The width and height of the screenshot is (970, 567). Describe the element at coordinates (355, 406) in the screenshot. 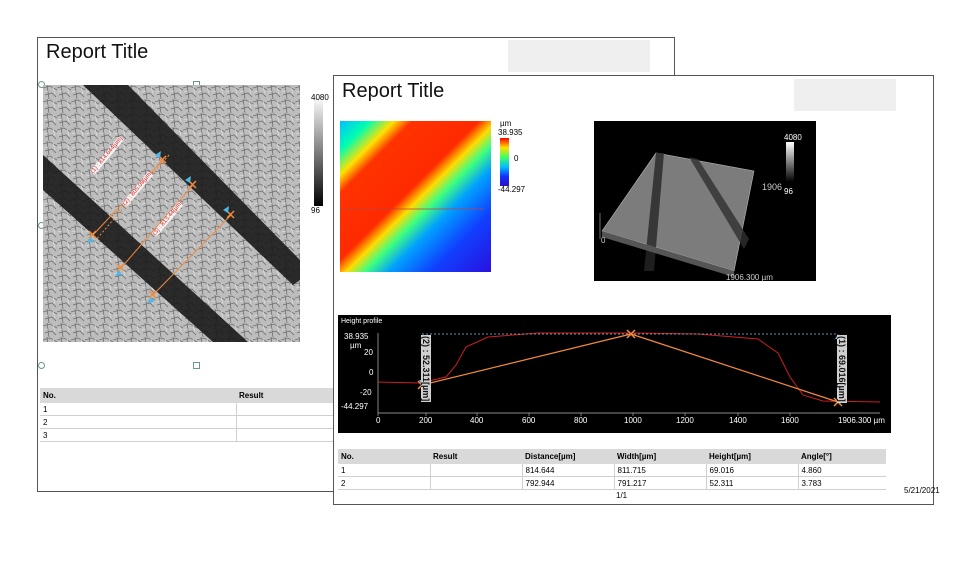

I see `y-bottom-label: -44.297` at that location.